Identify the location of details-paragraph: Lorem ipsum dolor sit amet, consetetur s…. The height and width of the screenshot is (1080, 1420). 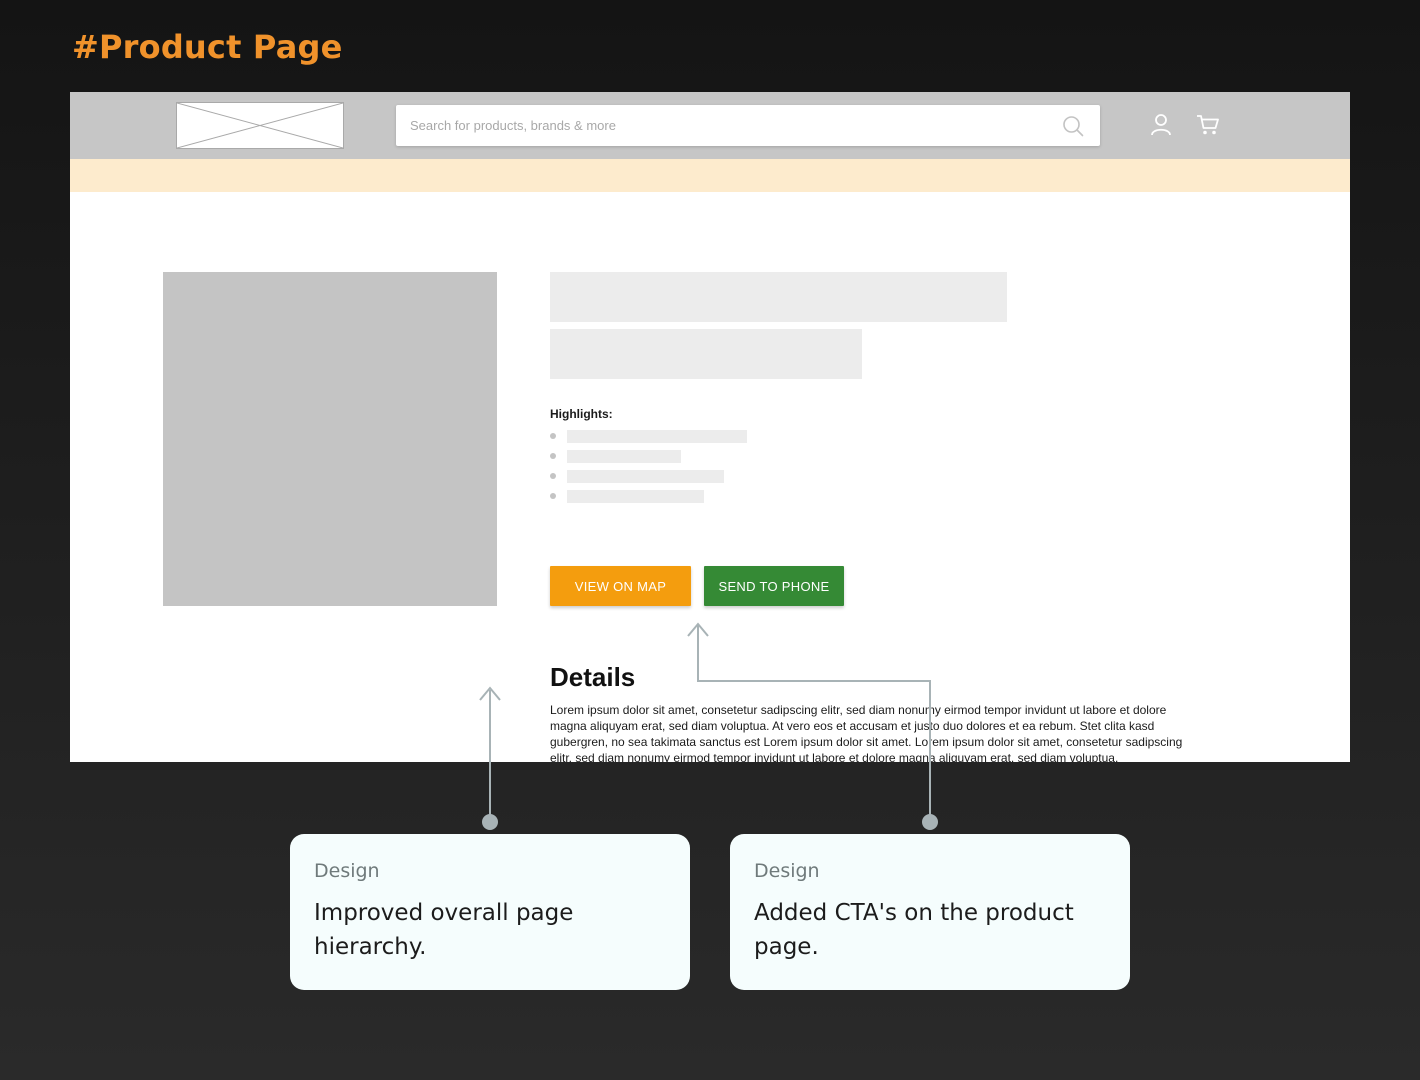
(866, 732).